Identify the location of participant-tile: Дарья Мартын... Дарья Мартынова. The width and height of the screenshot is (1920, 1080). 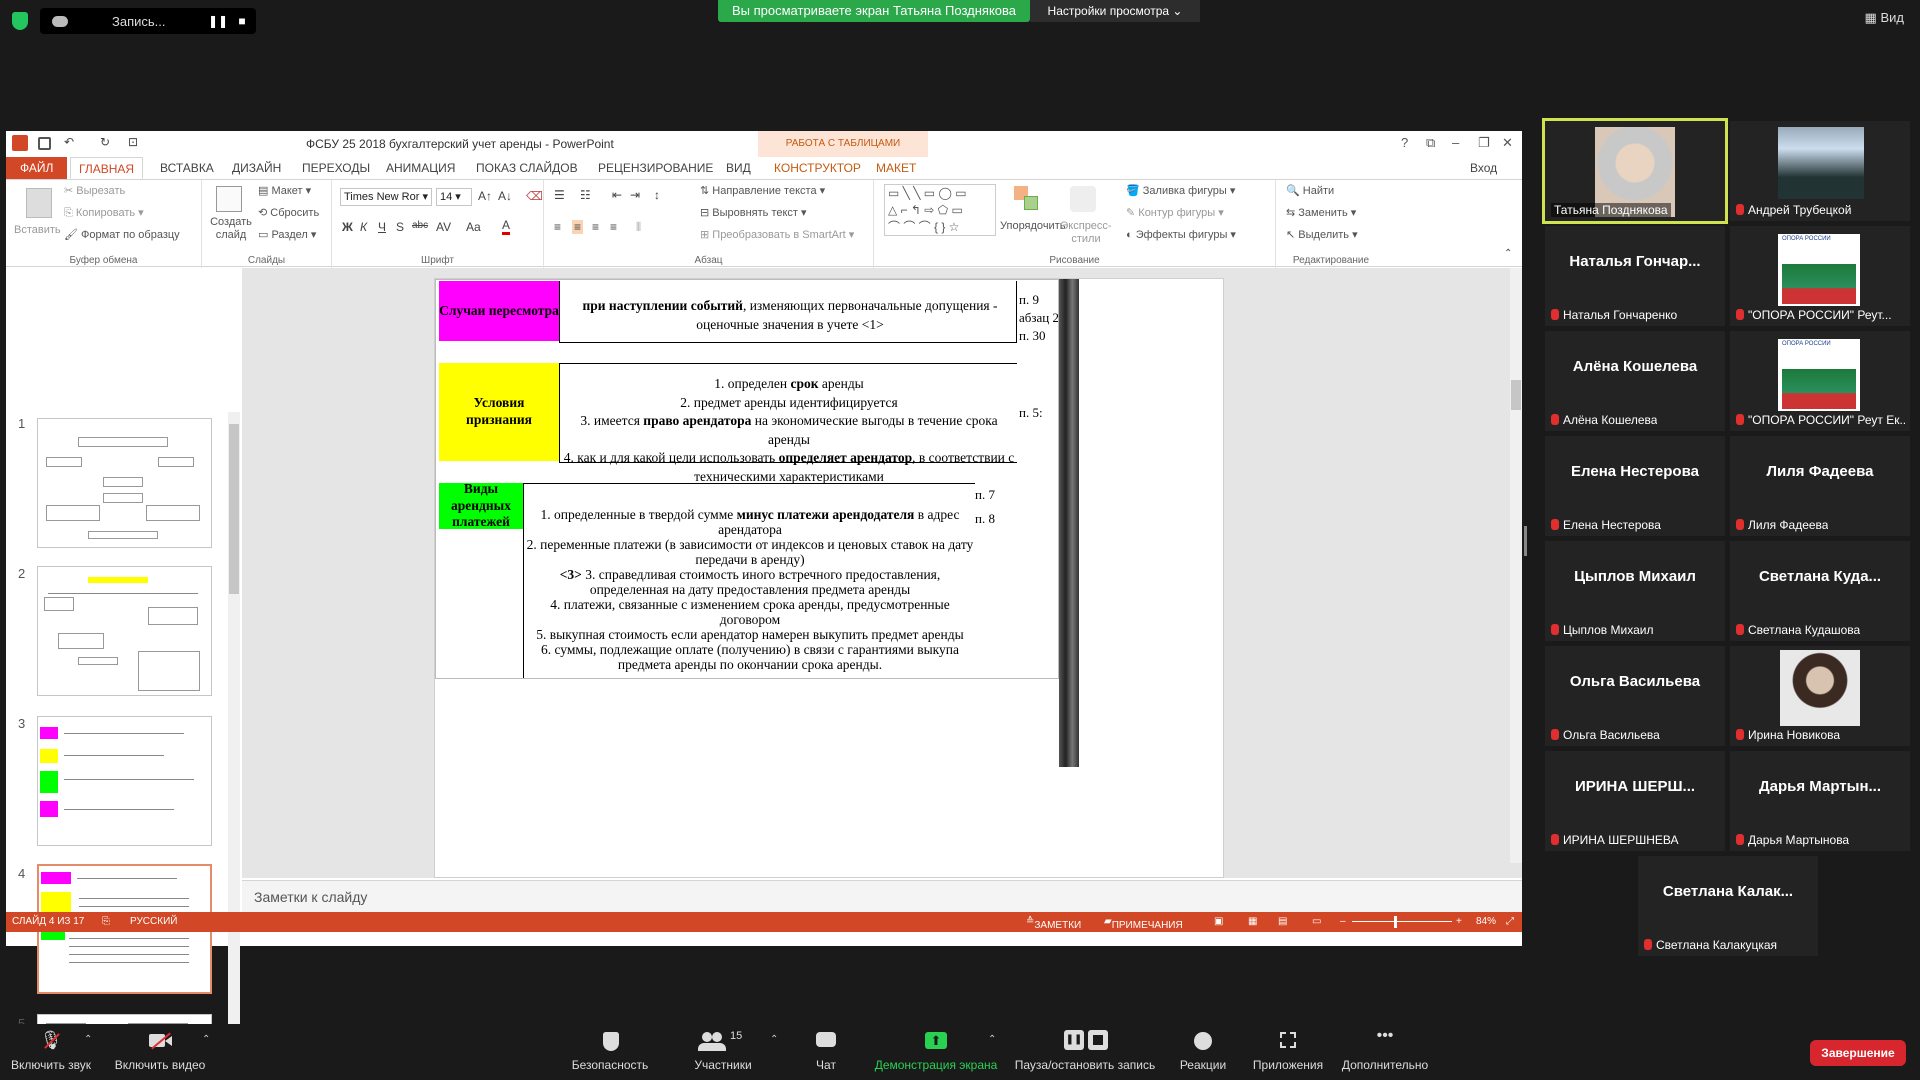
(1820, 801).